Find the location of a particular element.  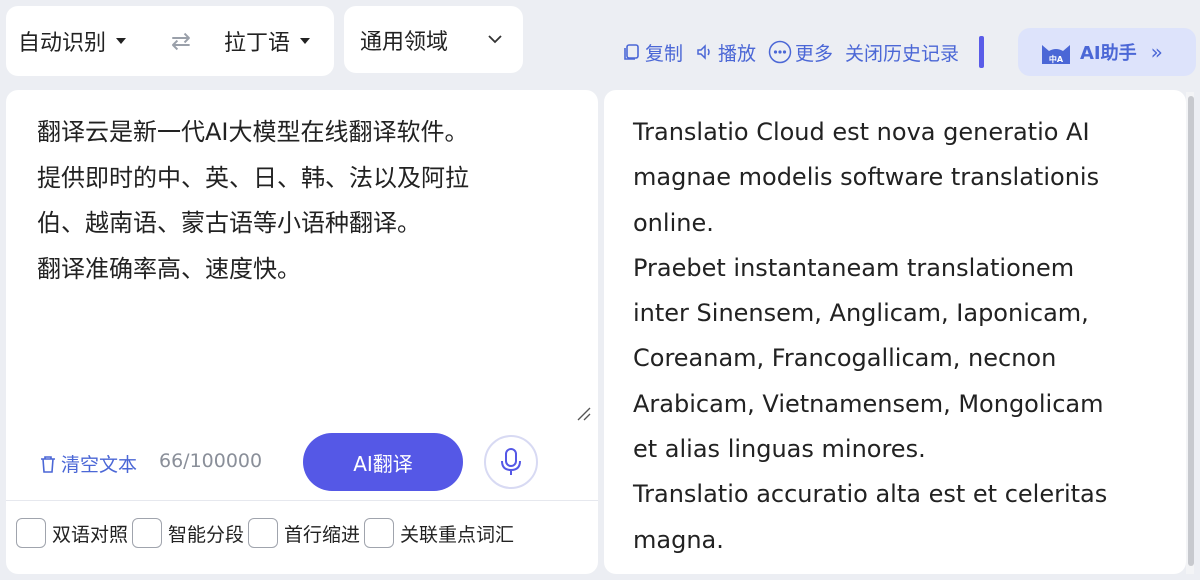

more-button: 更多 is located at coordinates (800, 52).